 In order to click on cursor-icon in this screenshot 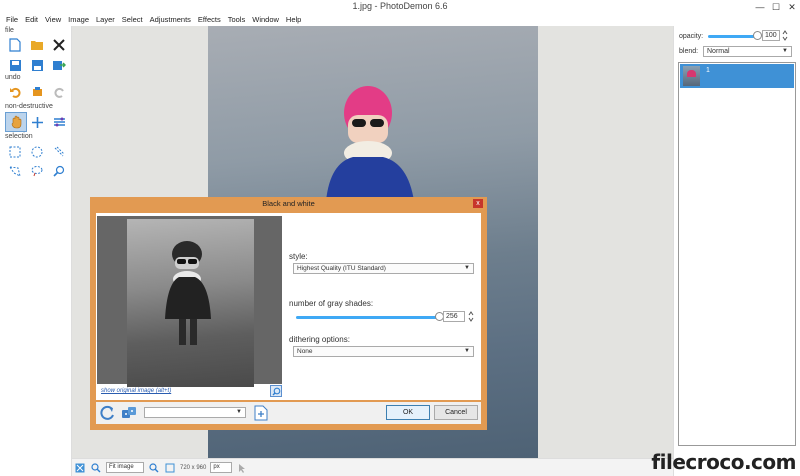, I will do `click(242, 468)`.